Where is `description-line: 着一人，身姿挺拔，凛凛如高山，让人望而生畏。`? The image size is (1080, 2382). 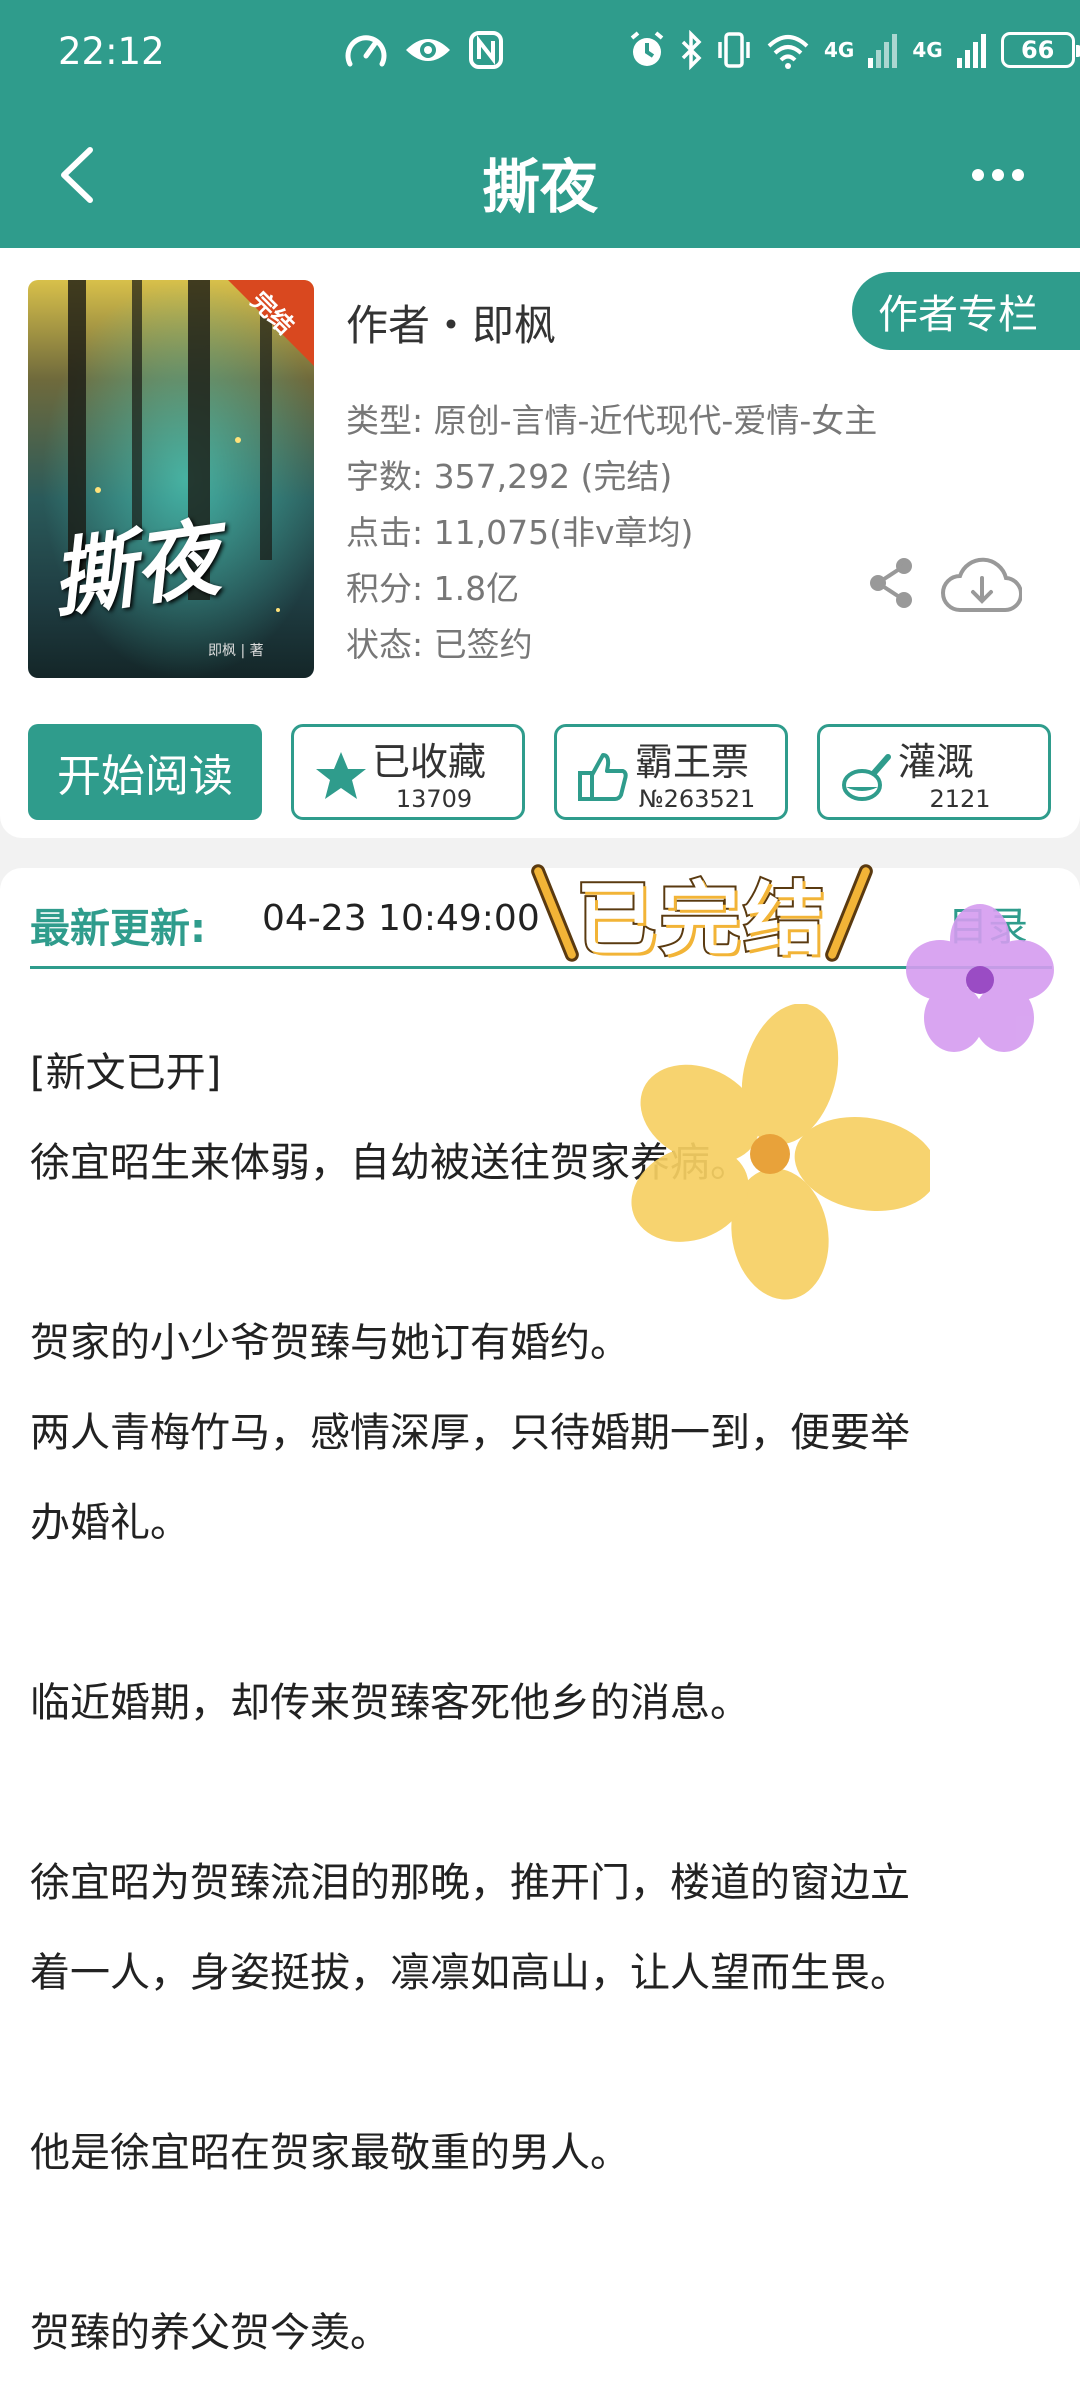
description-line: 着一人，身姿挺拔，凛凛如高山，让人望而生畏。 is located at coordinates (470, 1973).